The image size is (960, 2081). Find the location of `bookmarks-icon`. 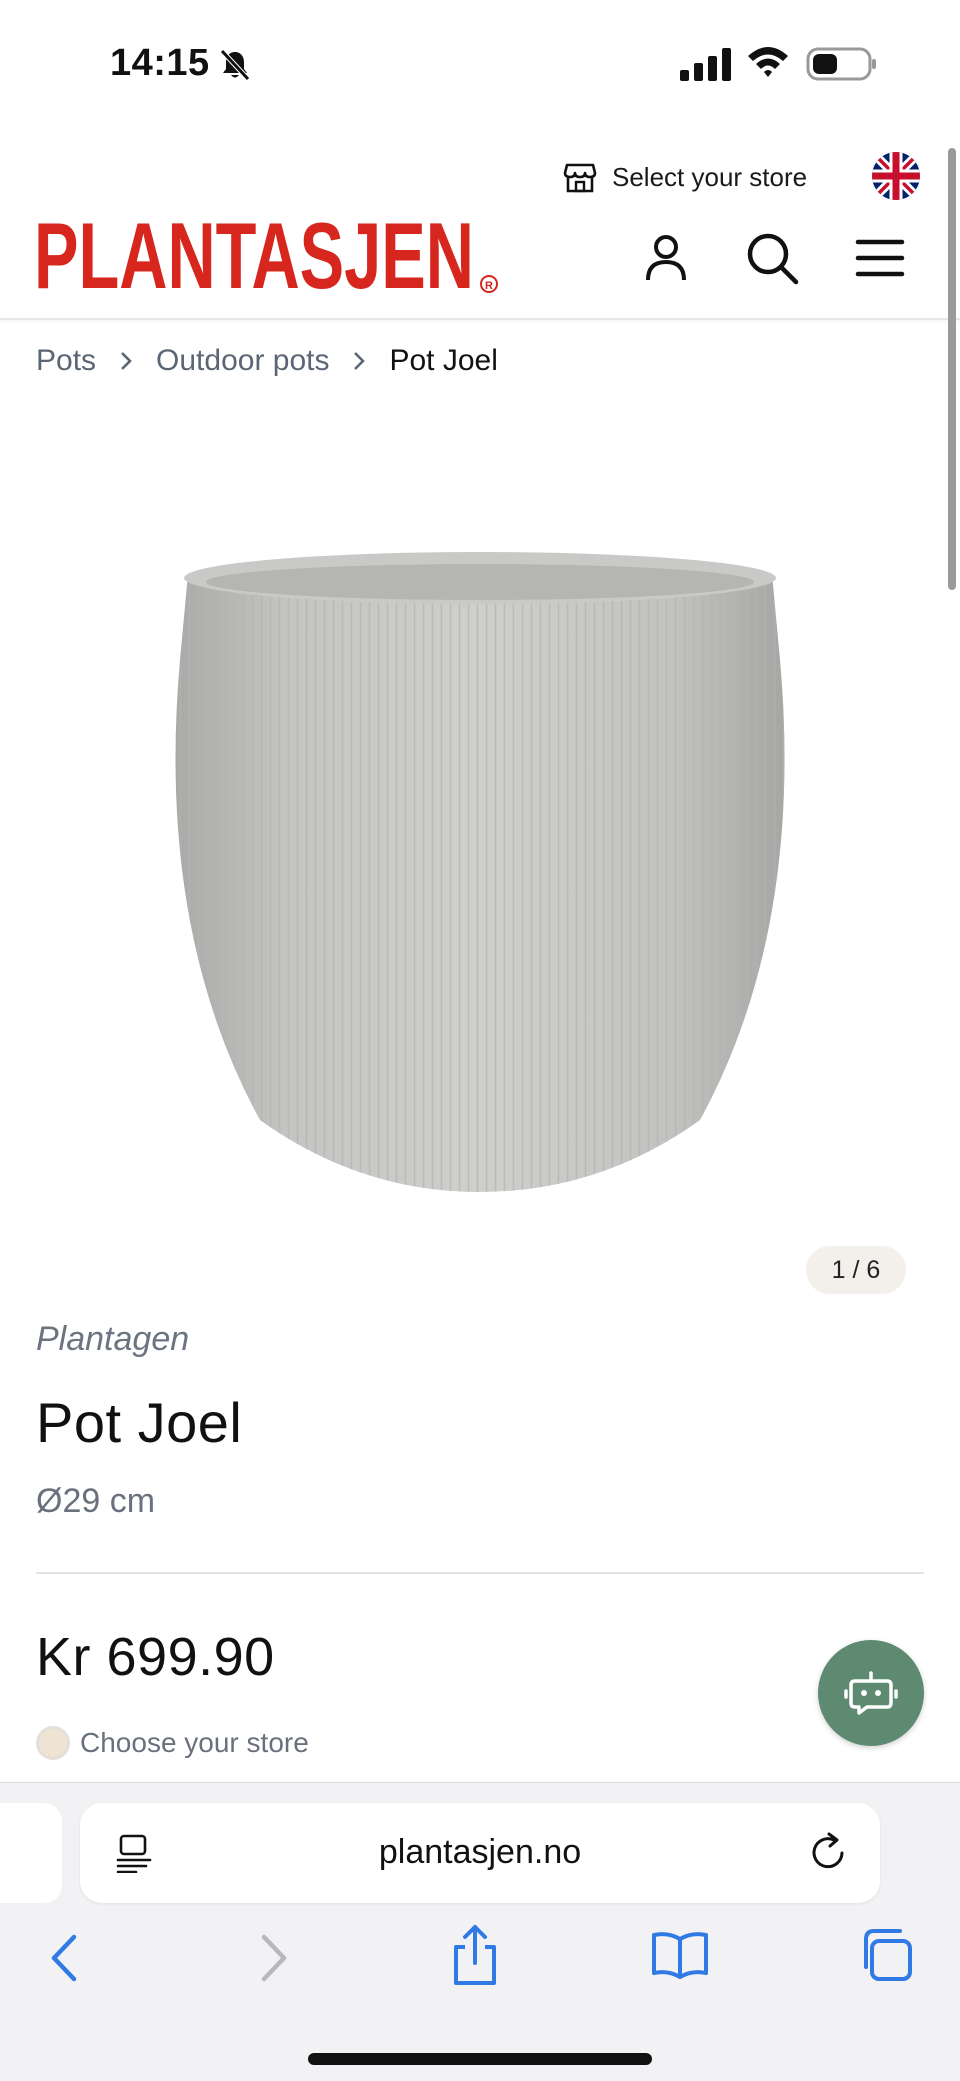

bookmarks-icon is located at coordinates (680, 1955).